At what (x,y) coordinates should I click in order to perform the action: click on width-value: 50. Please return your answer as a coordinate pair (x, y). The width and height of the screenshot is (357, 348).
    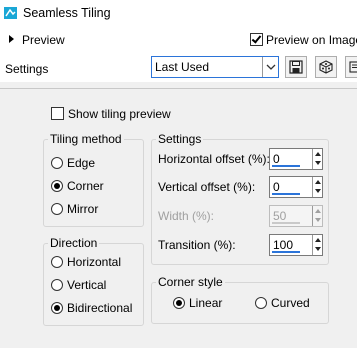
    Looking at the image, I should click on (280, 216).